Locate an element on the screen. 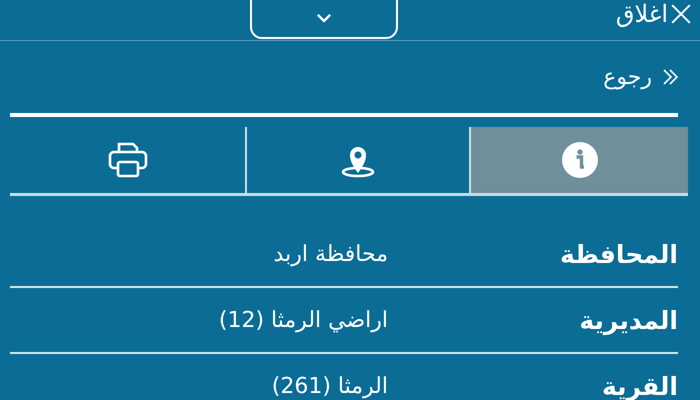  printer-icon is located at coordinates (128, 160).